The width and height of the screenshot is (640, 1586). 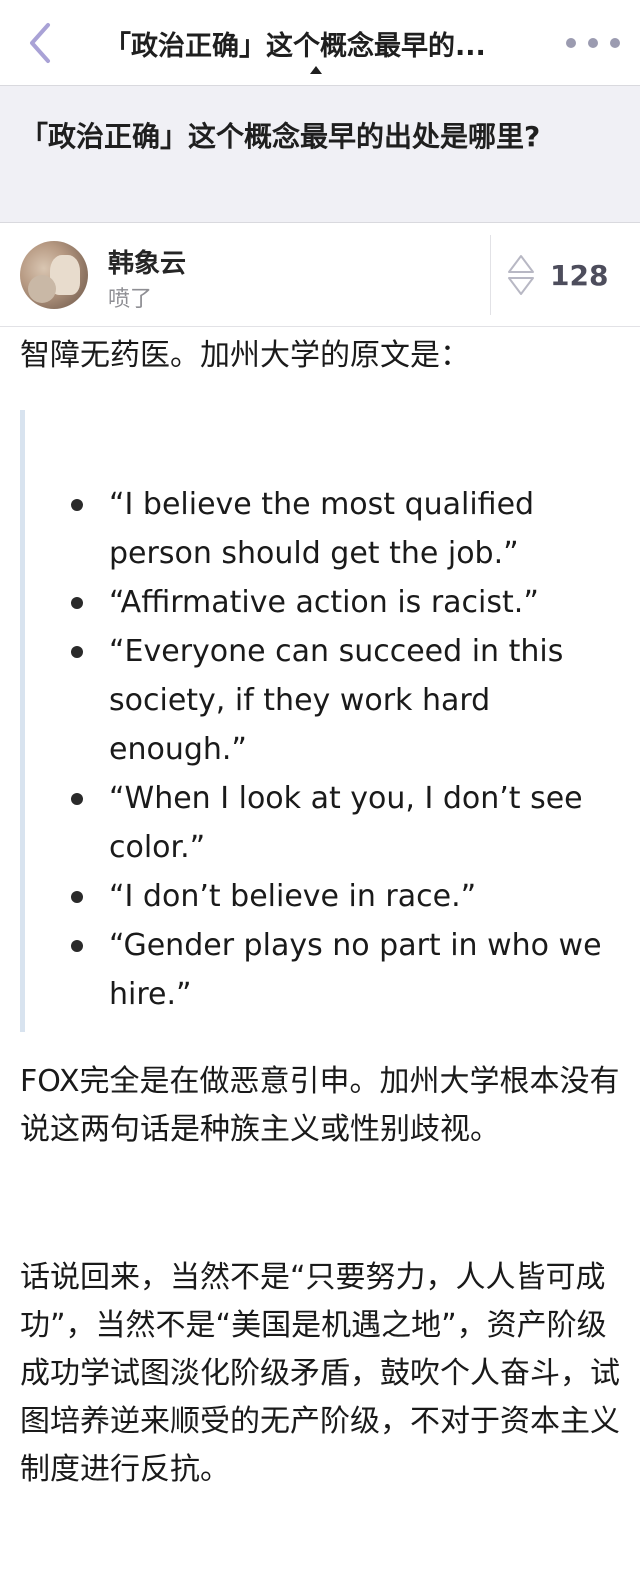 I want to click on back-button, so click(x=40, y=43).